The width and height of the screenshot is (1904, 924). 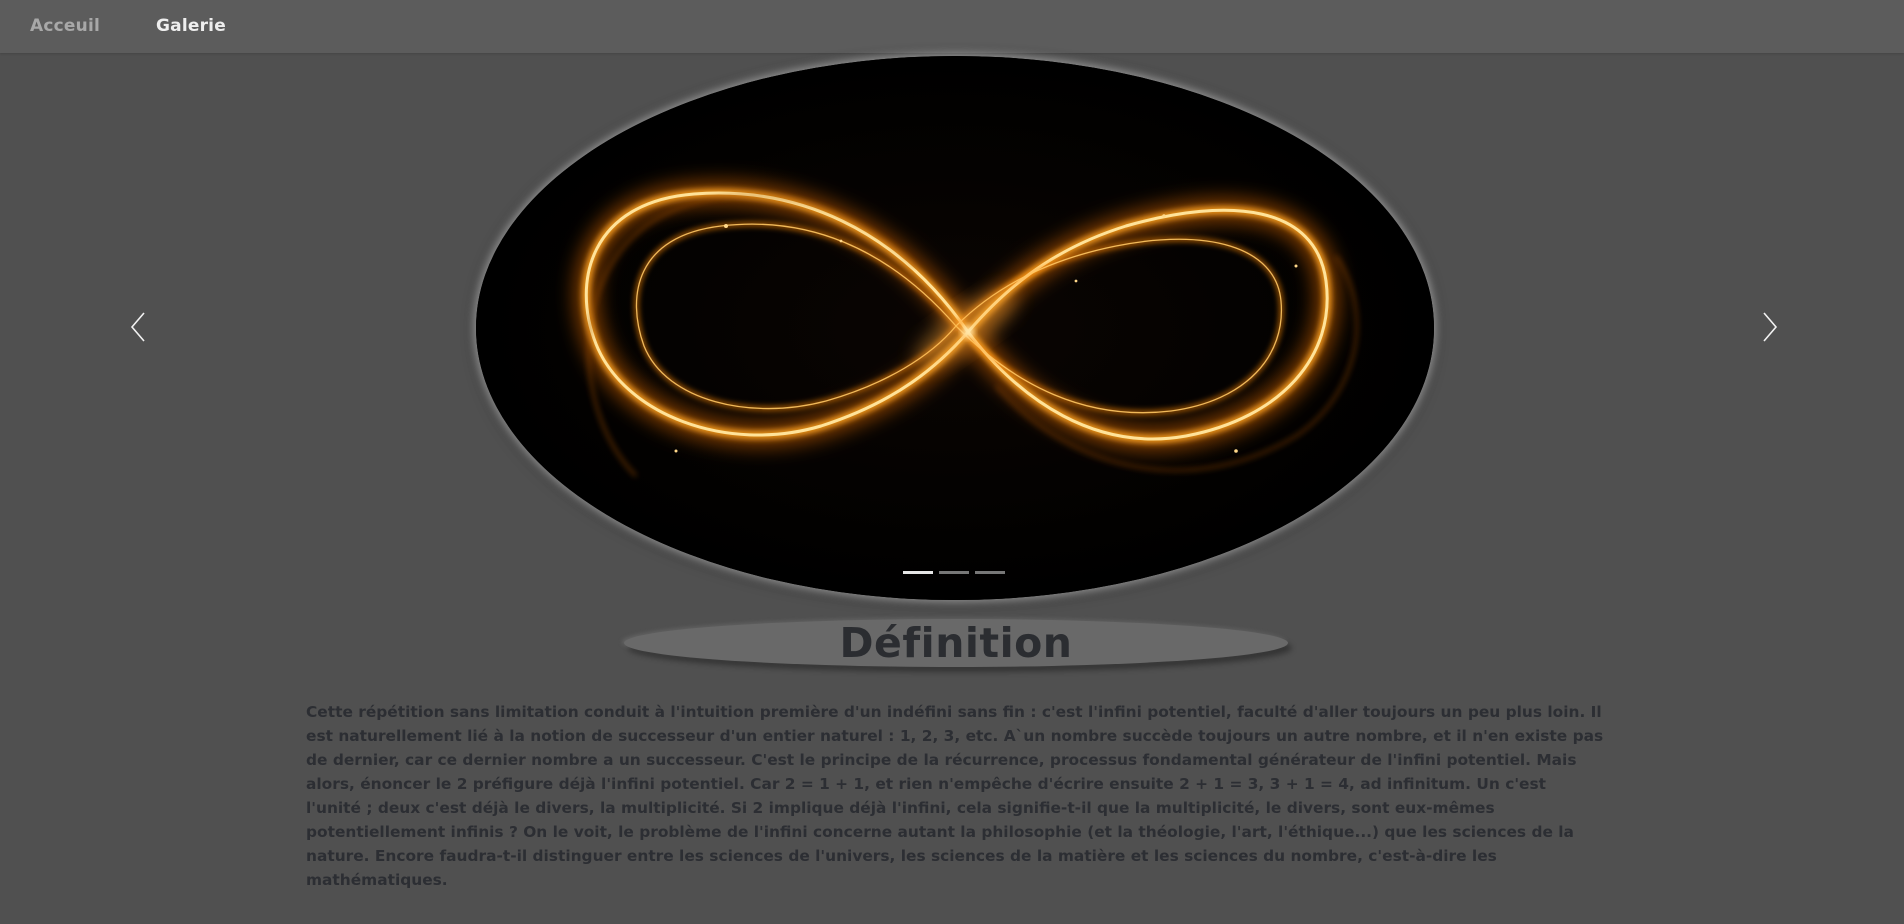 I want to click on carousel-next-button, so click(x=1770, y=327).